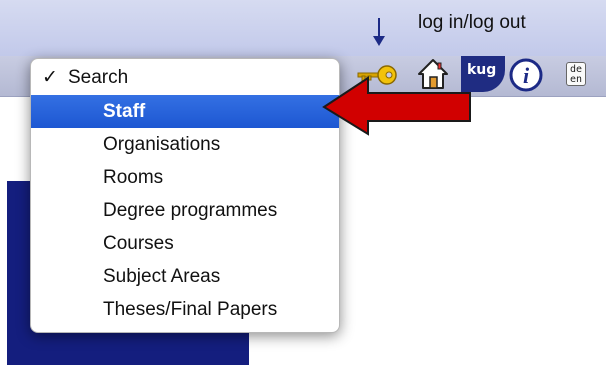 This screenshot has height=365, width=606. I want to click on menu-item-degree-programmes: Degree programmes, so click(185, 210).